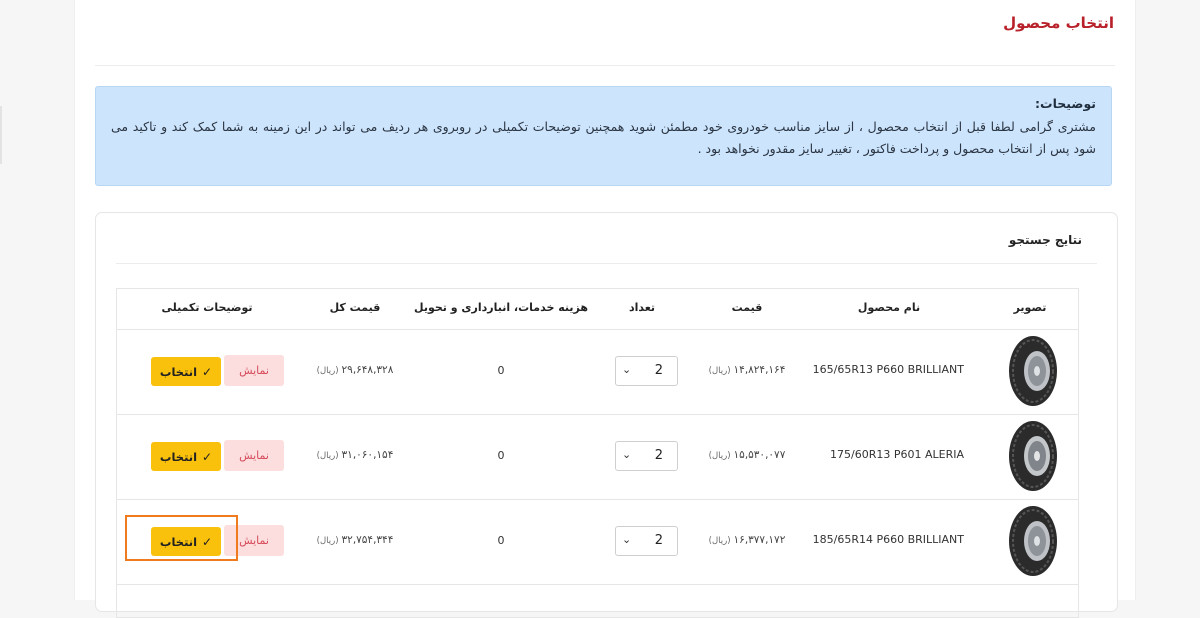  I want to click on results-title: نتایج جستجو, so click(1045, 240).